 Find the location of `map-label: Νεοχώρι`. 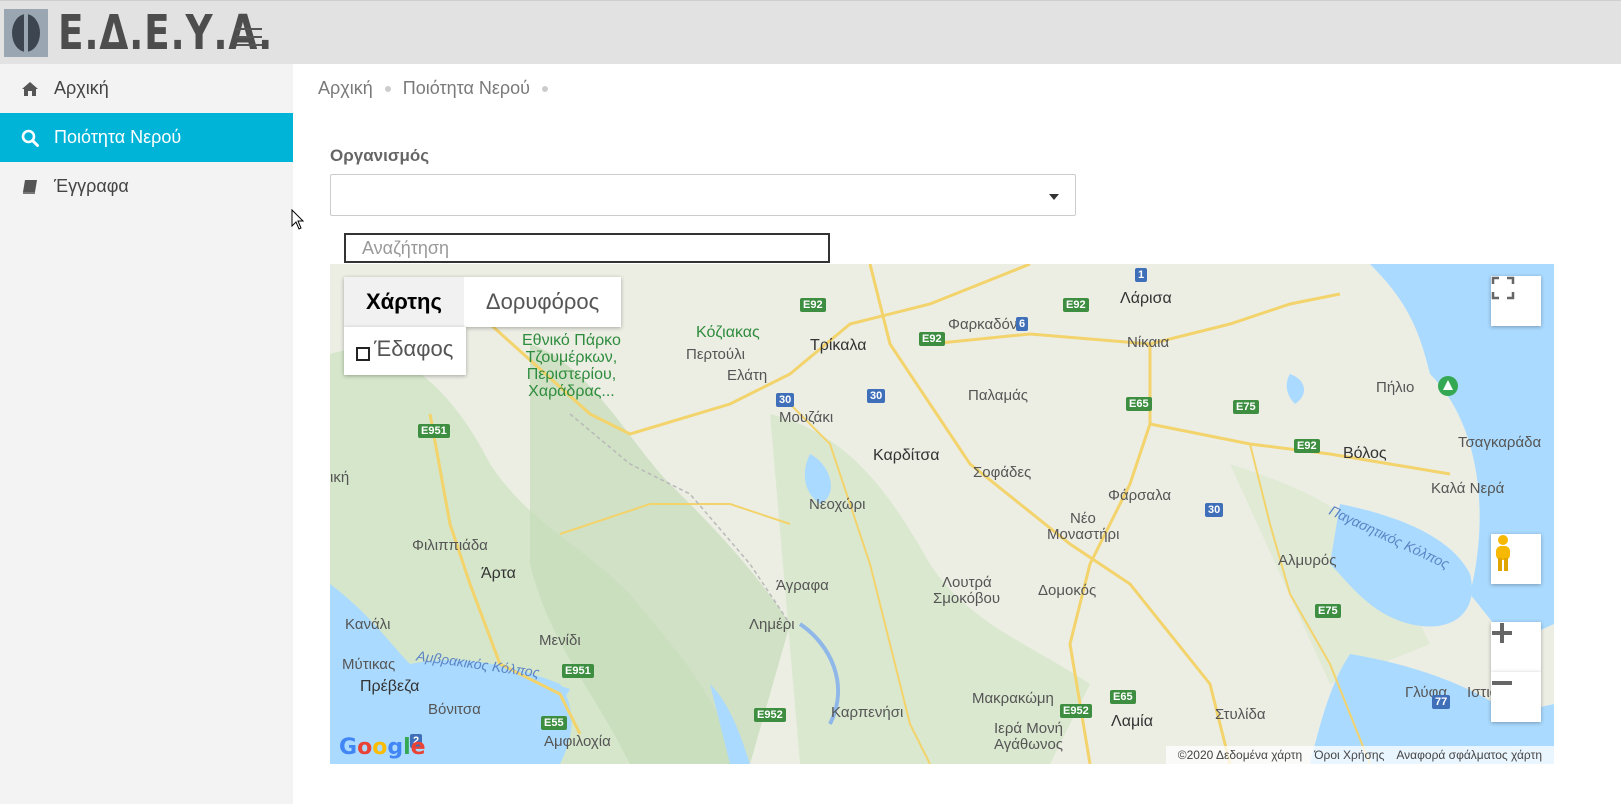

map-label: Νεοχώρι is located at coordinates (837, 504).